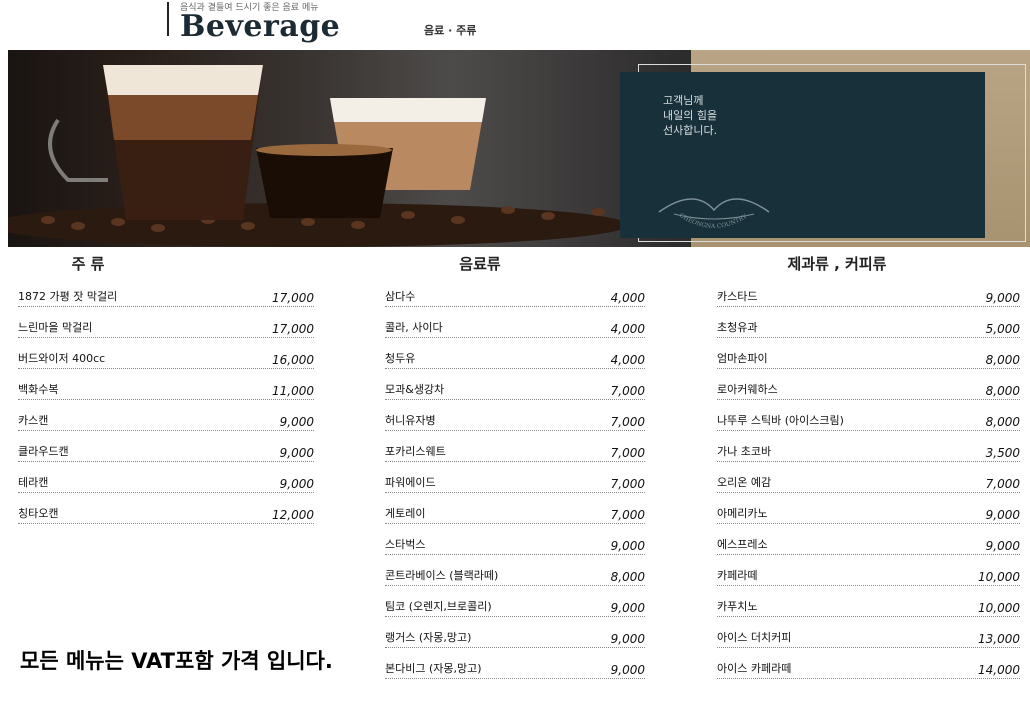 The height and width of the screenshot is (720, 1030). I want to click on menu-item-name: 에스프레소, so click(742, 544).